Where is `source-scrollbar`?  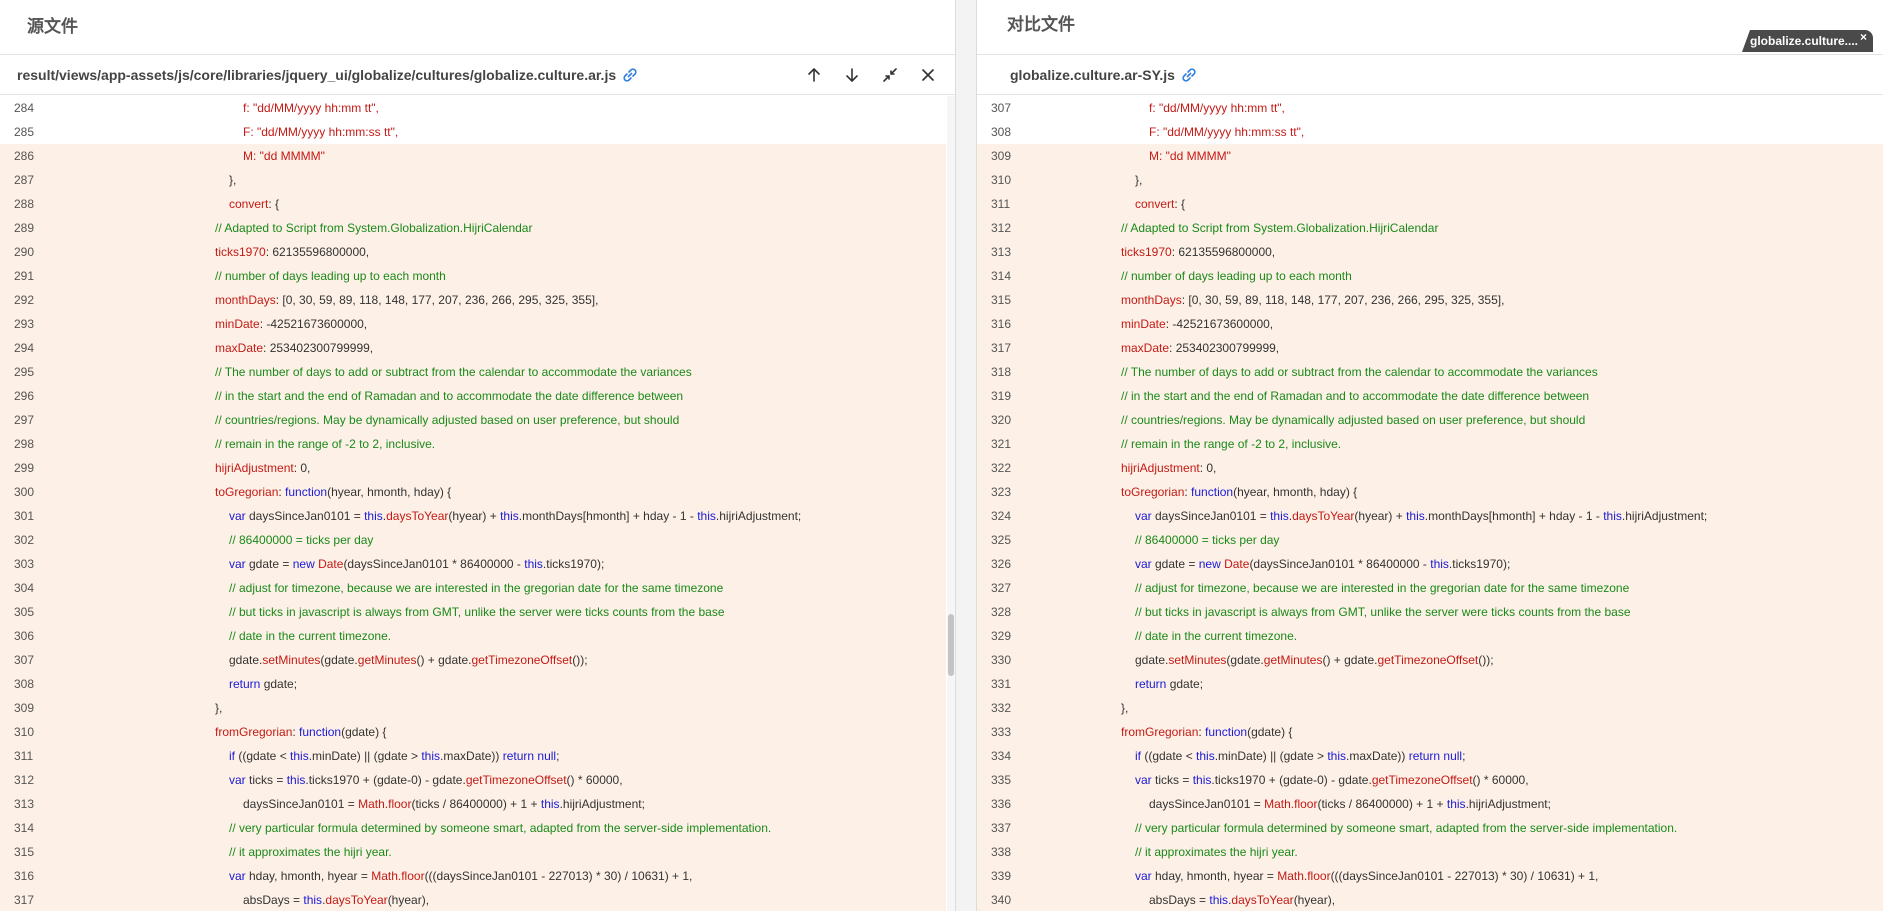 source-scrollbar is located at coordinates (951, 503).